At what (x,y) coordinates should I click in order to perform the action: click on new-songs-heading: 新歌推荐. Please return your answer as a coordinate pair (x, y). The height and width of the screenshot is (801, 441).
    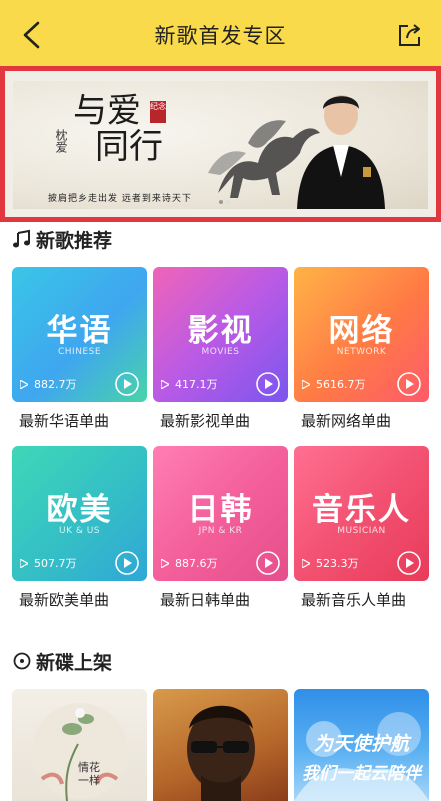
    Looking at the image, I should click on (62, 239).